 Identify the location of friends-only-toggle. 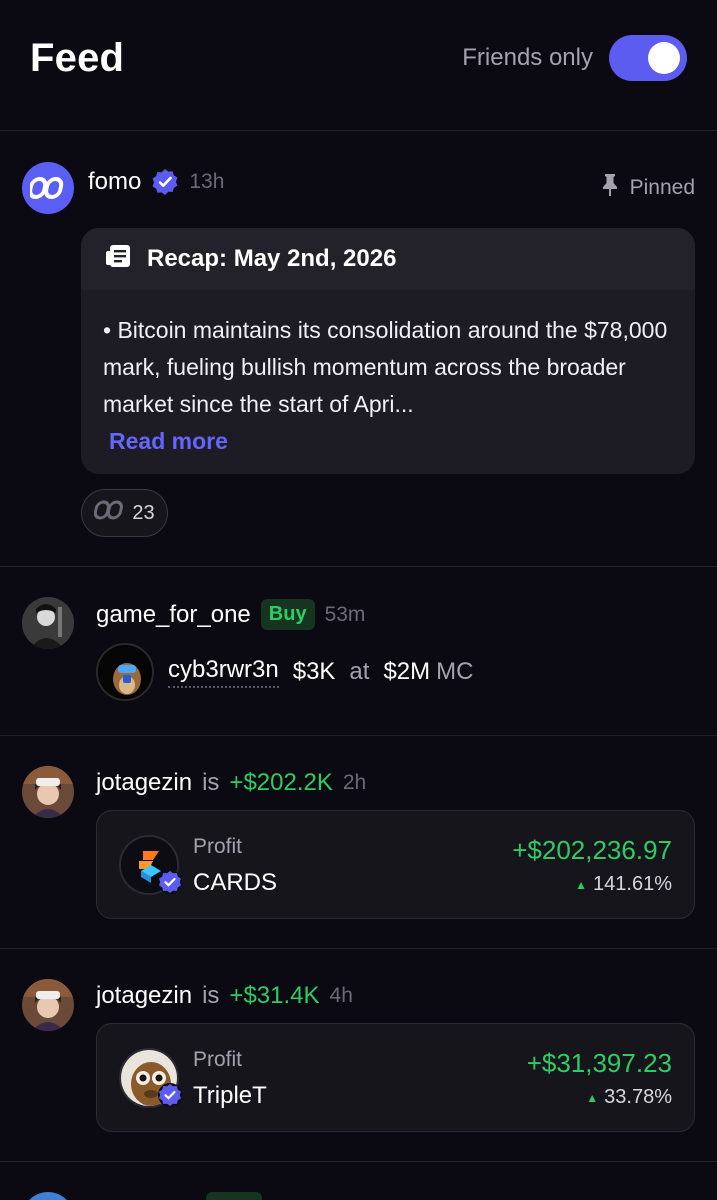
(648, 58).